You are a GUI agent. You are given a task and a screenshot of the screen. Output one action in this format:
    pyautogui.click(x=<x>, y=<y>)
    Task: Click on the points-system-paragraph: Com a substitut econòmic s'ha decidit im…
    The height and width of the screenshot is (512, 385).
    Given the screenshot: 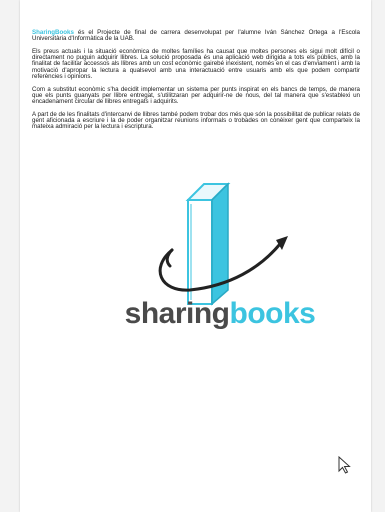 What is the action you would take?
    pyautogui.click(x=196, y=95)
    